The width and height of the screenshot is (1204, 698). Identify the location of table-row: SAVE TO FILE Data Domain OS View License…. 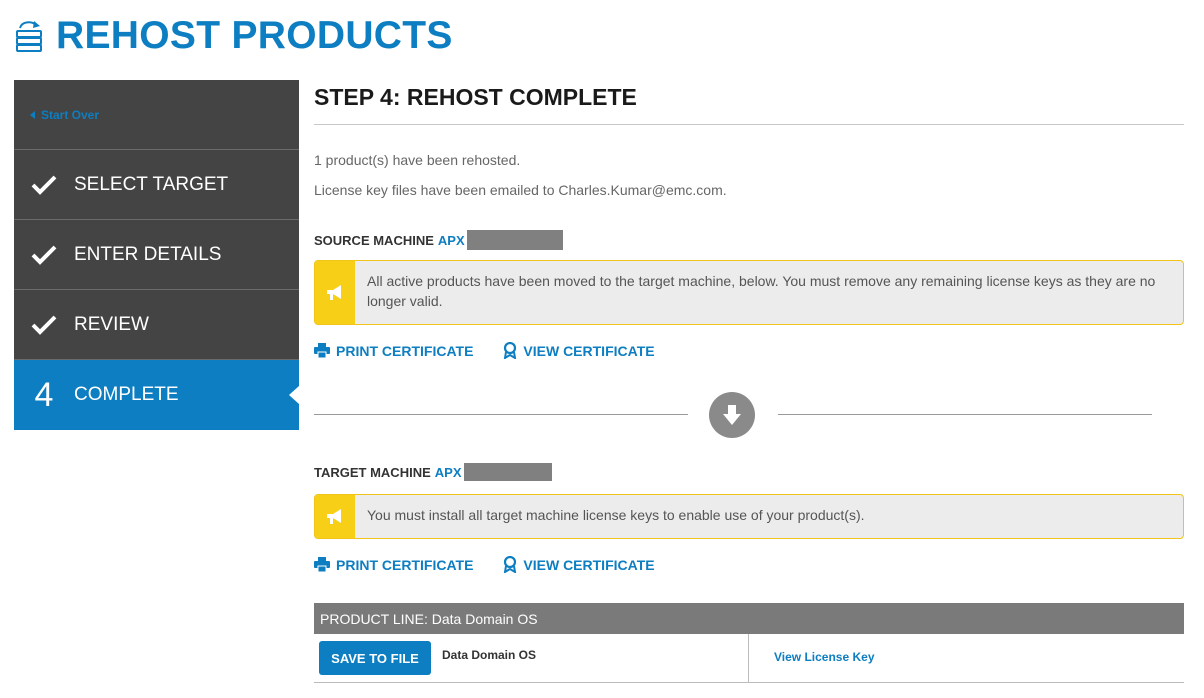
(749, 658).